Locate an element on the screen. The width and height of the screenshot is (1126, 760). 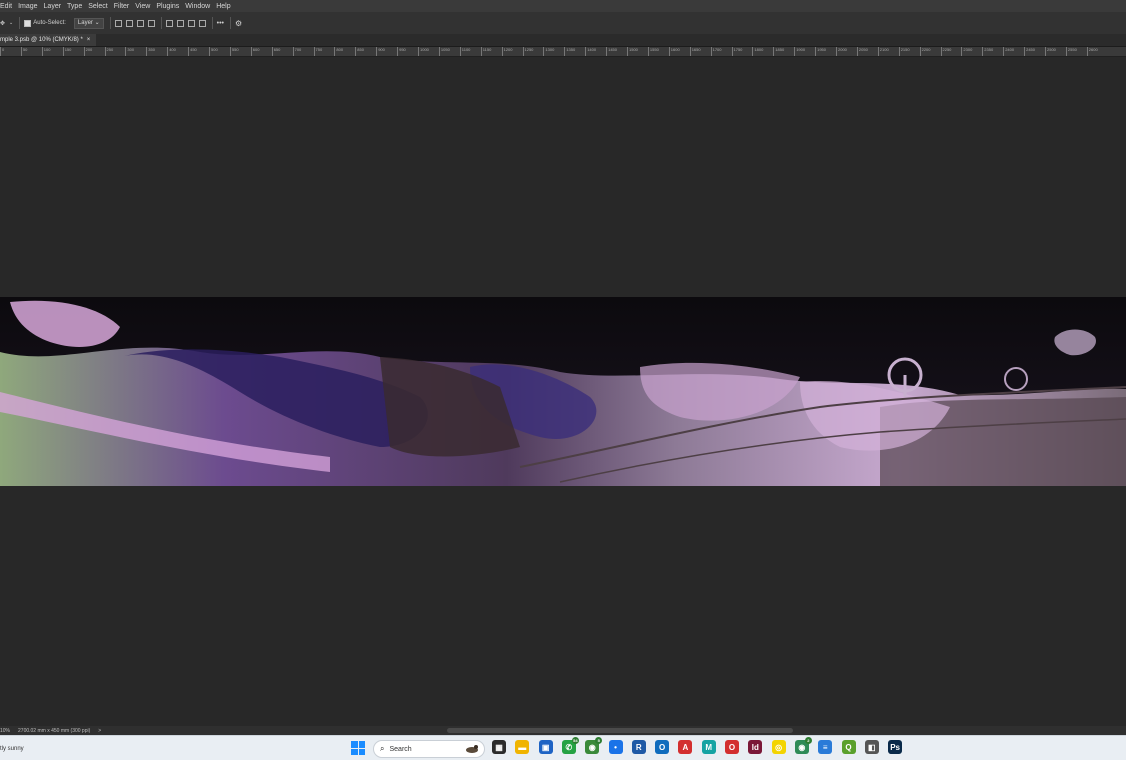
app-gray-icon: ◧ is located at coordinates (871, 747).